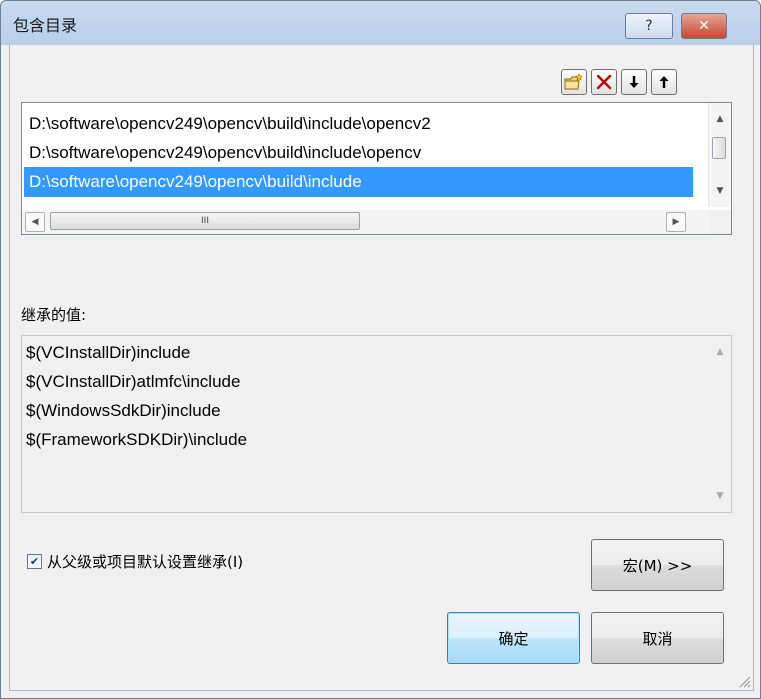  I want to click on scroll-right-arrow-icon: ▶, so click(676, 222).